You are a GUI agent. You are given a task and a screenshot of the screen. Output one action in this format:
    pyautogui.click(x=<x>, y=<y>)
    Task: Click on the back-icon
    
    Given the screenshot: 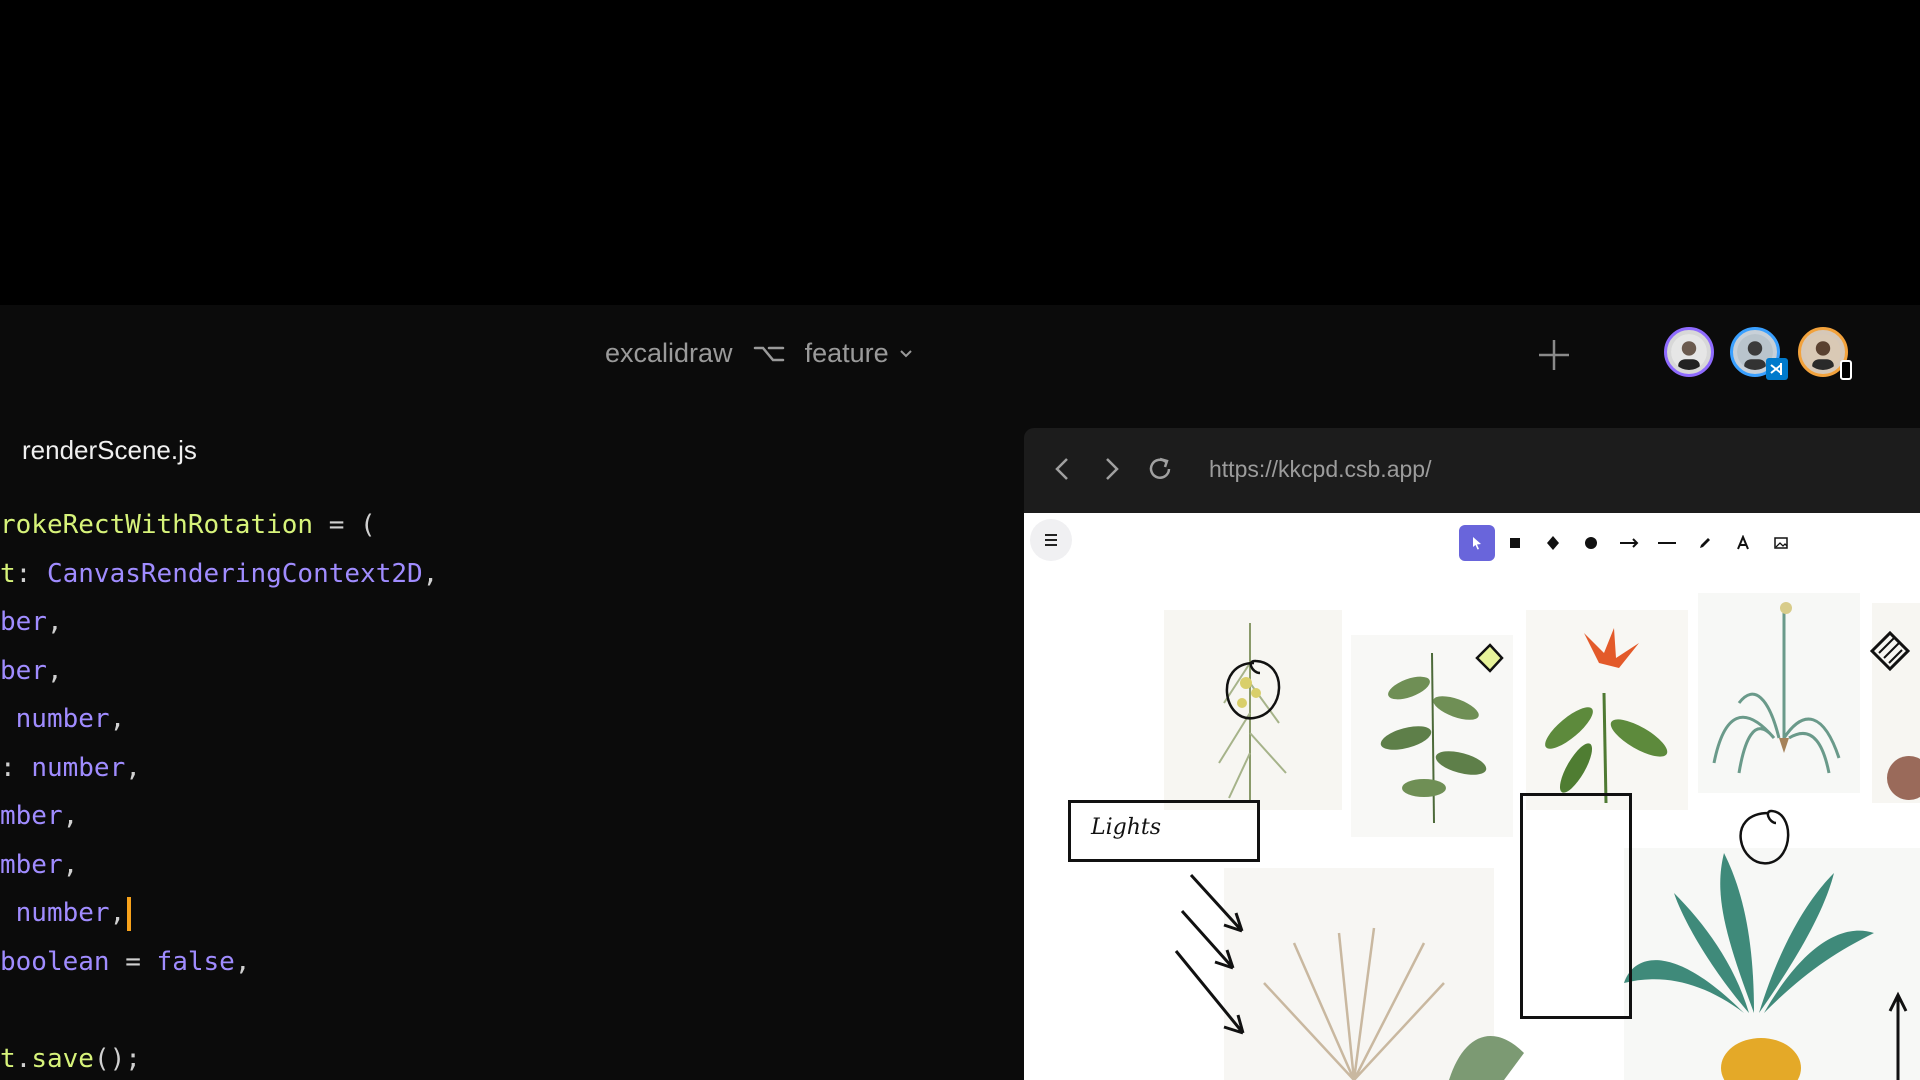 What is the action you would take?
    pyautogui.click(x=1063, y=469)
    